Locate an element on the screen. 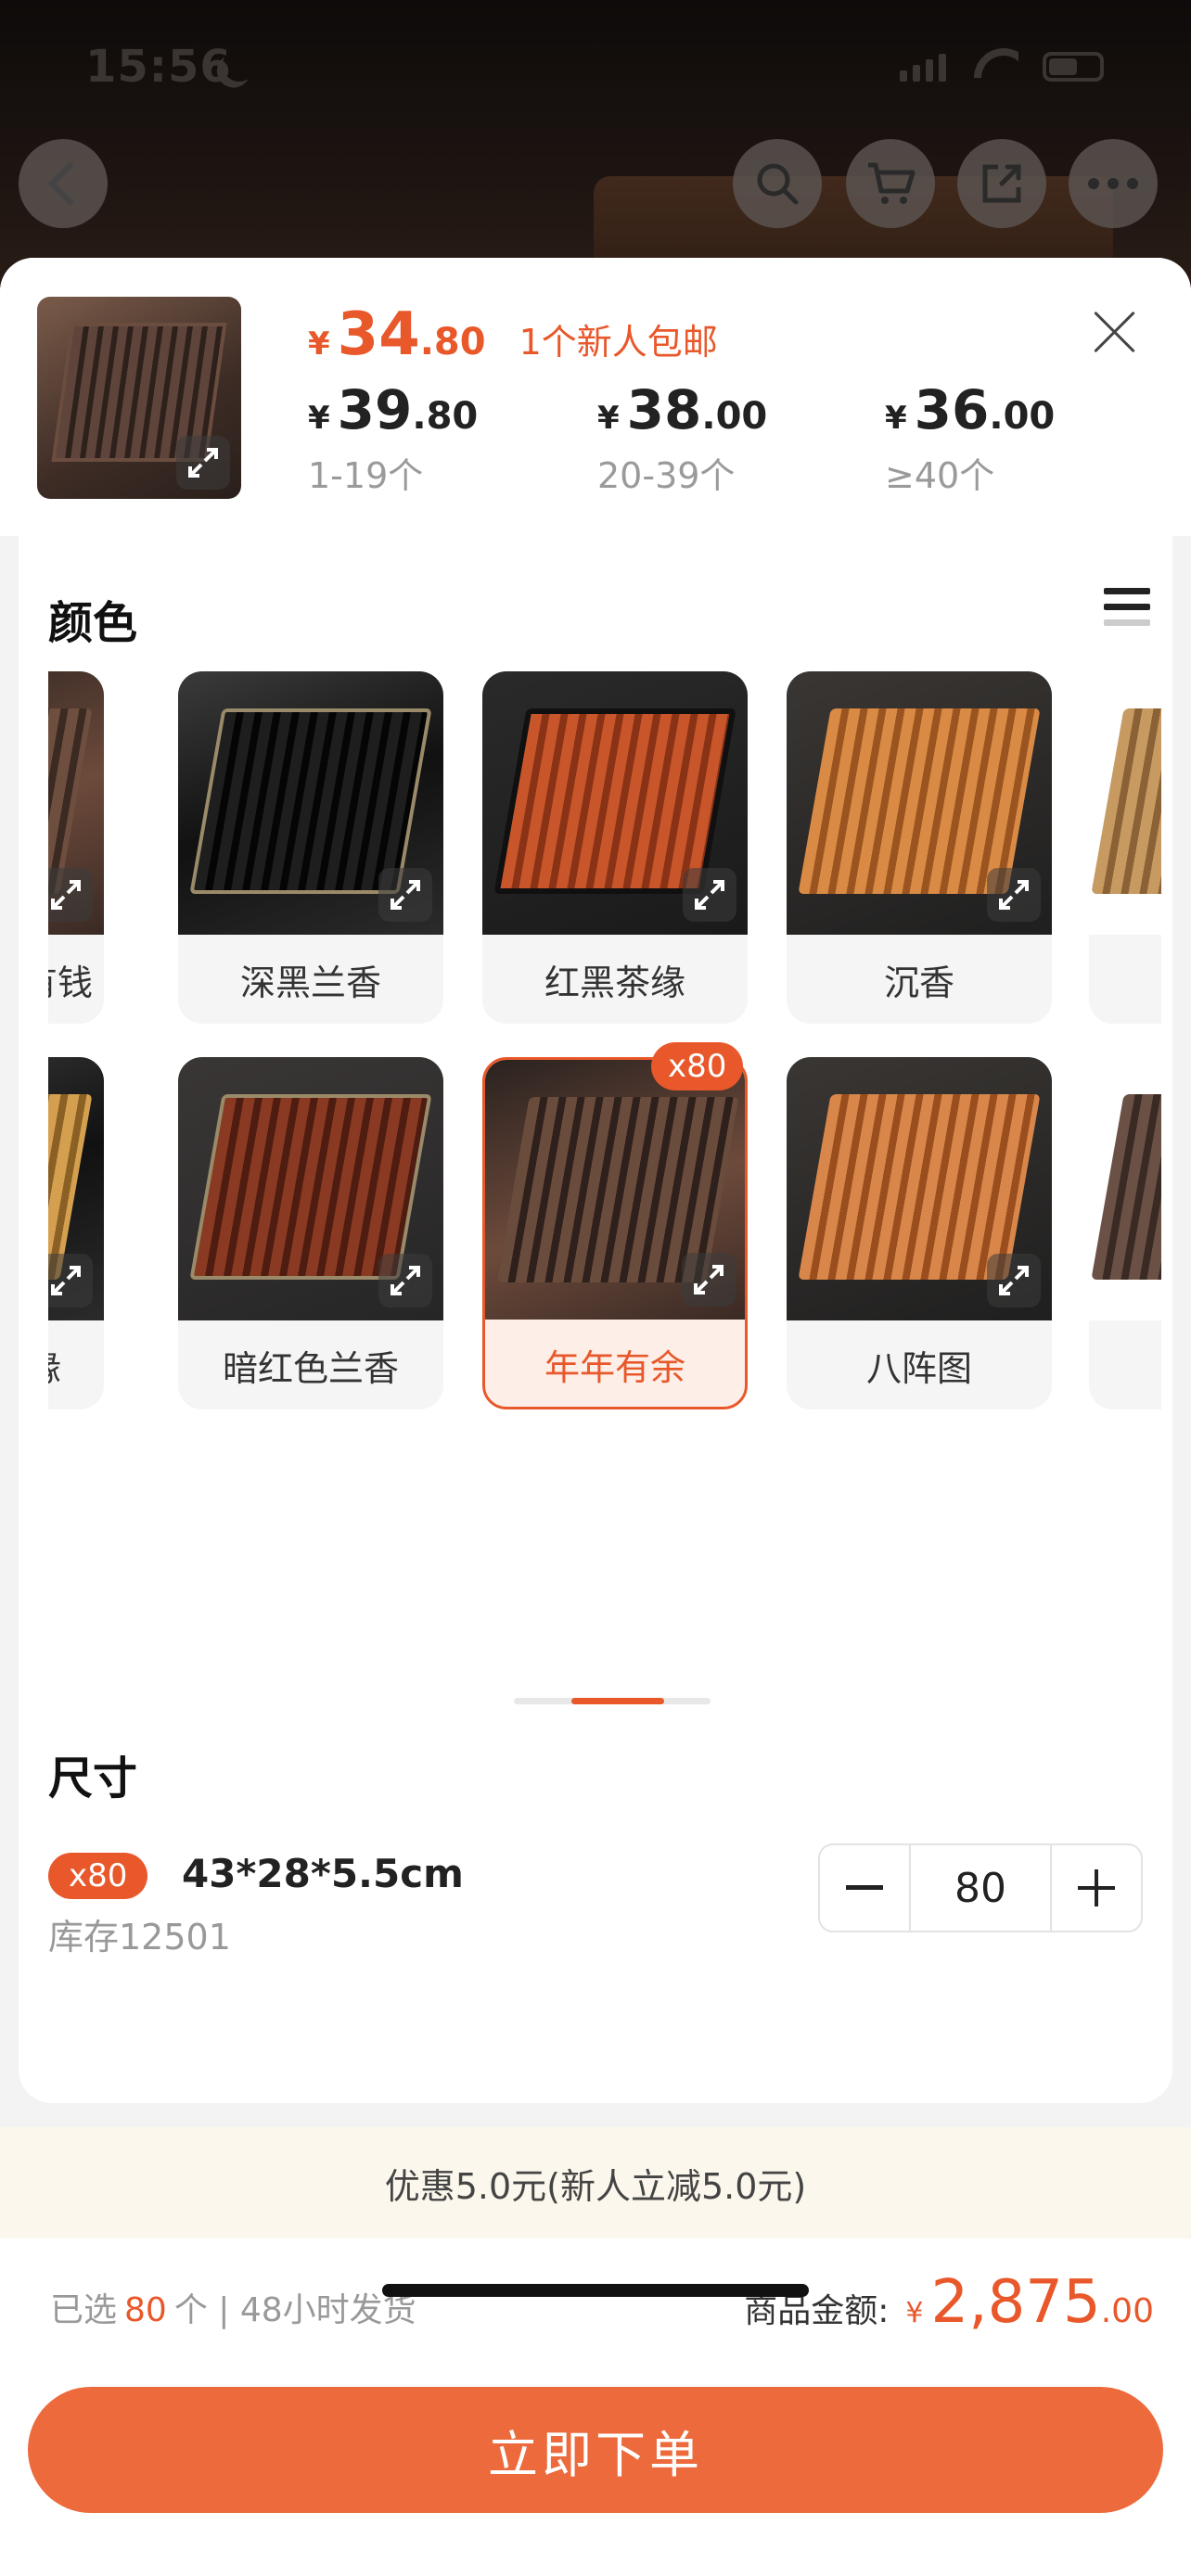 The width and height of the screenshot is (1191, 2576). stock-text: 库存12501 is located at coordinates (139, 1938).